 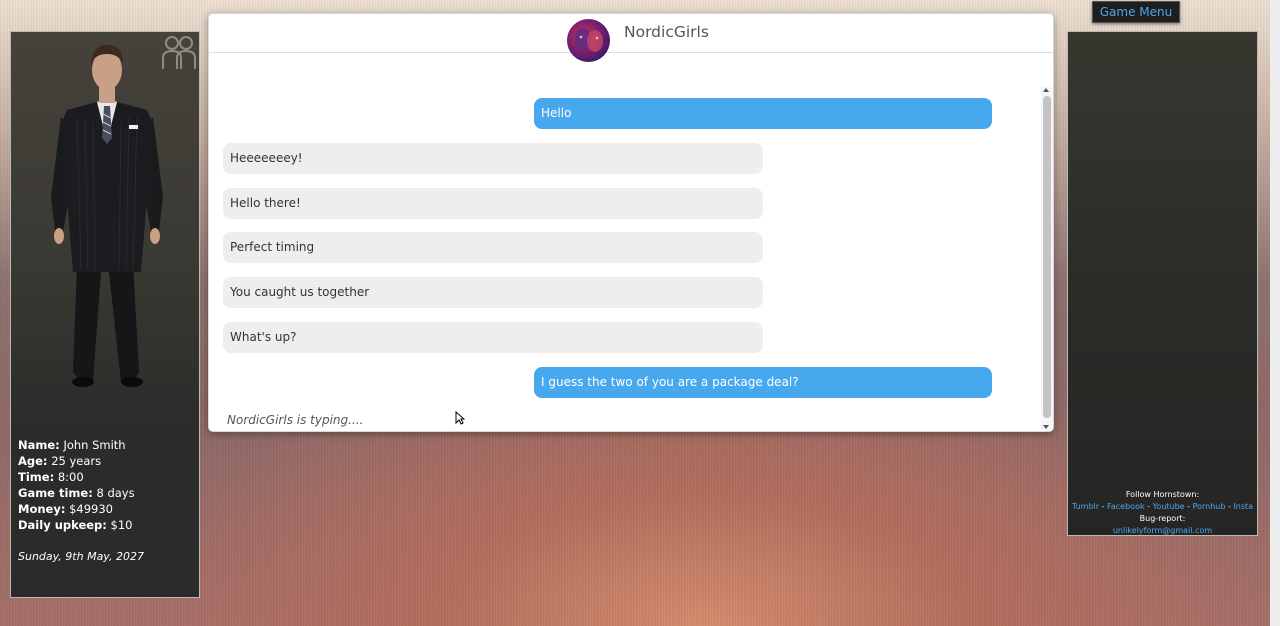 What do you see at coordinates (1162, 518) in the screenshot?
I see `bug-report-label: Bug-report:` at bounding box center [1162, 518].